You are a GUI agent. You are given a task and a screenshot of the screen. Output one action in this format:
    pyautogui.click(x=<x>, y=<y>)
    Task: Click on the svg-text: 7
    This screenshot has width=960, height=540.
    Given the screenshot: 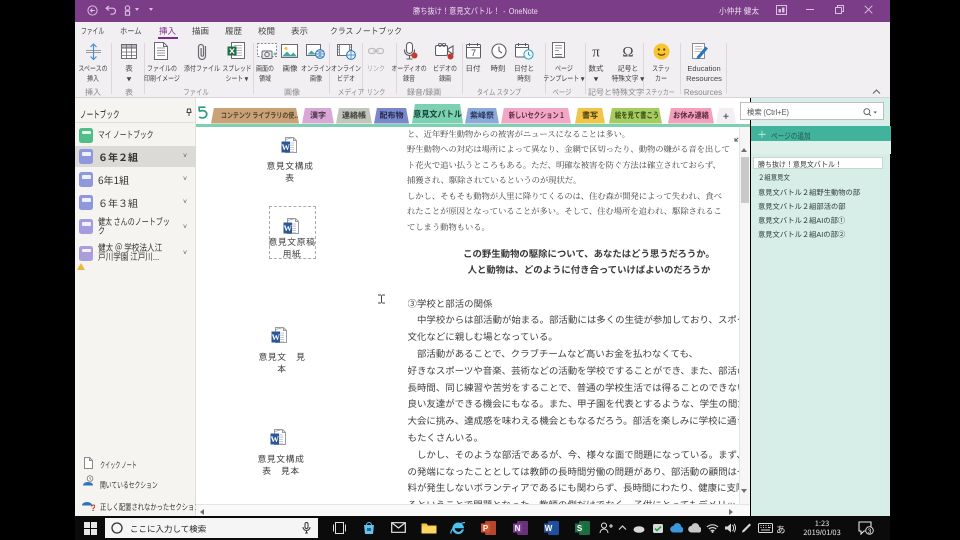 What is the action you would take?
    pyautogui.click(x=473, y=53)
    